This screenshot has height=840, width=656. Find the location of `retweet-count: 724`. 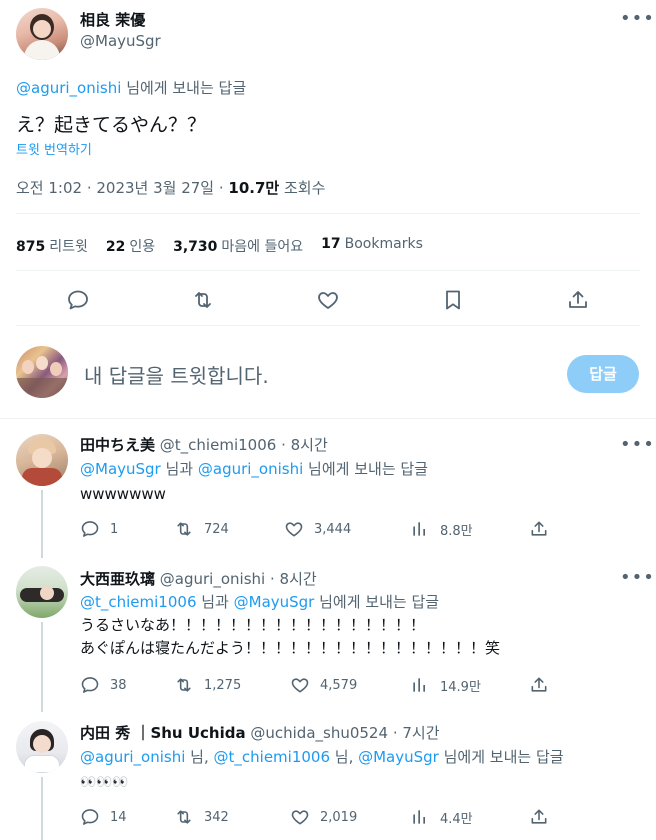

retweet-count: 724 is located at coordinates (216, 529).